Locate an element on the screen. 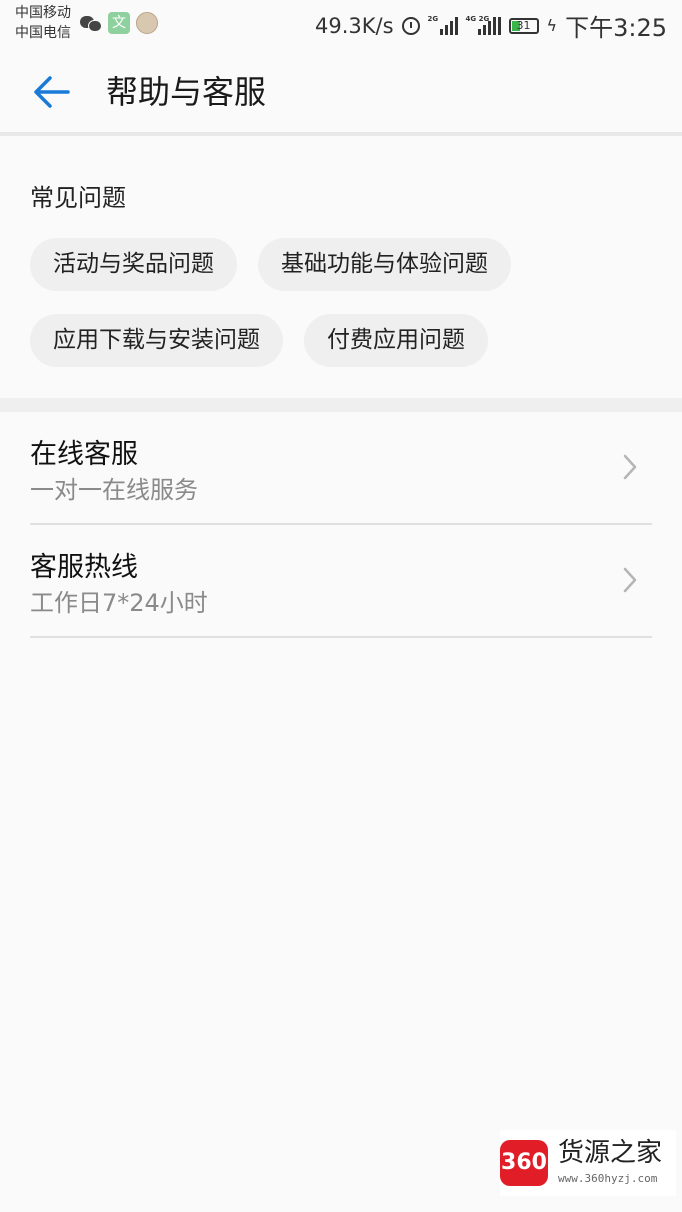 This screenshot has height=1212, width=682. watermark-name: 货源之家 is located at coordinates (610, 1153).